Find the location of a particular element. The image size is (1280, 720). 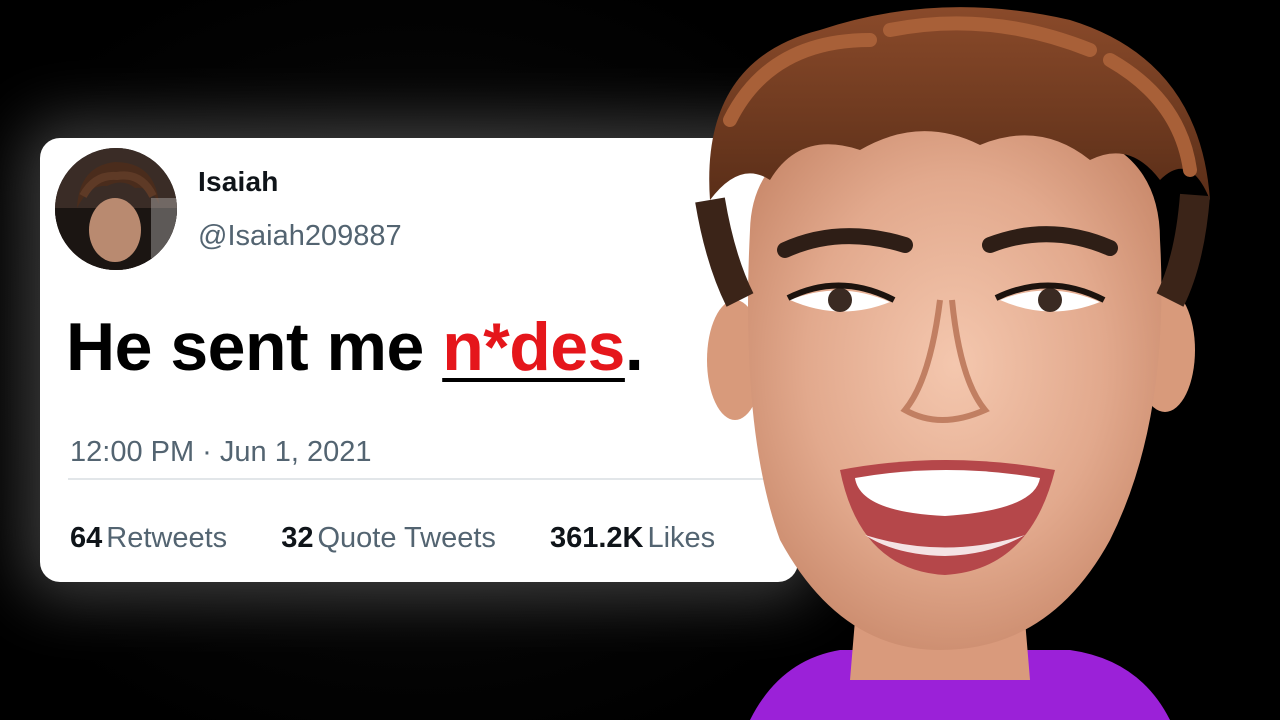

avatar is located at coordinates (116, 209).